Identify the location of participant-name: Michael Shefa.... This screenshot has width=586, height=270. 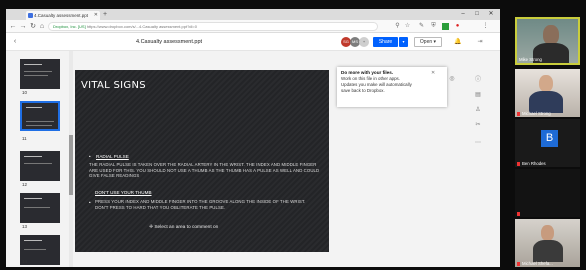
(535, 263).